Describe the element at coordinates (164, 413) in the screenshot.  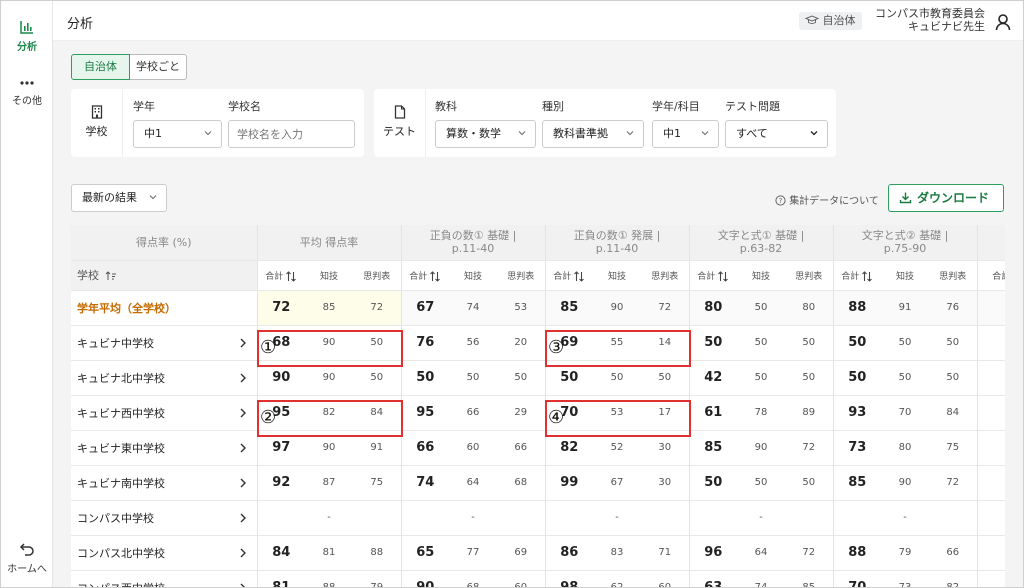
I see `school-name-cell: キュビナ西中学校` at that location.